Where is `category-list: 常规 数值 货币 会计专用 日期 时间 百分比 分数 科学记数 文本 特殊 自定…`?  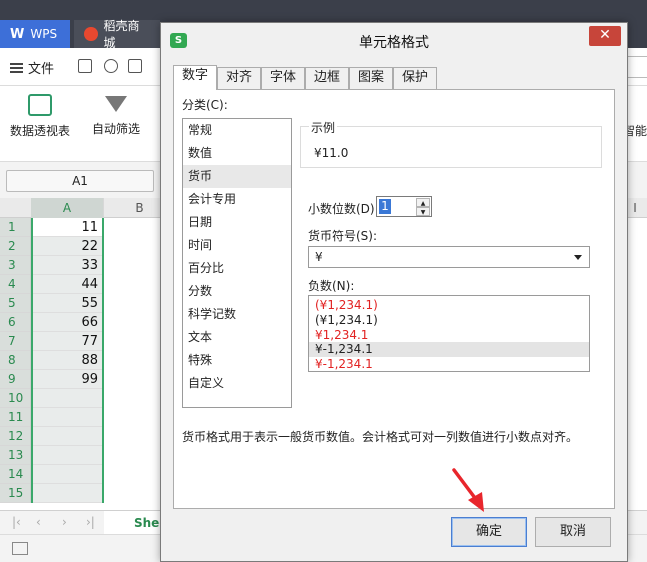
category-list: 常规 数值 货币 会计专用 日期 时间 百分比 分数 科学记数 文本 特殊 自定… is located at coordinates (237, 263).